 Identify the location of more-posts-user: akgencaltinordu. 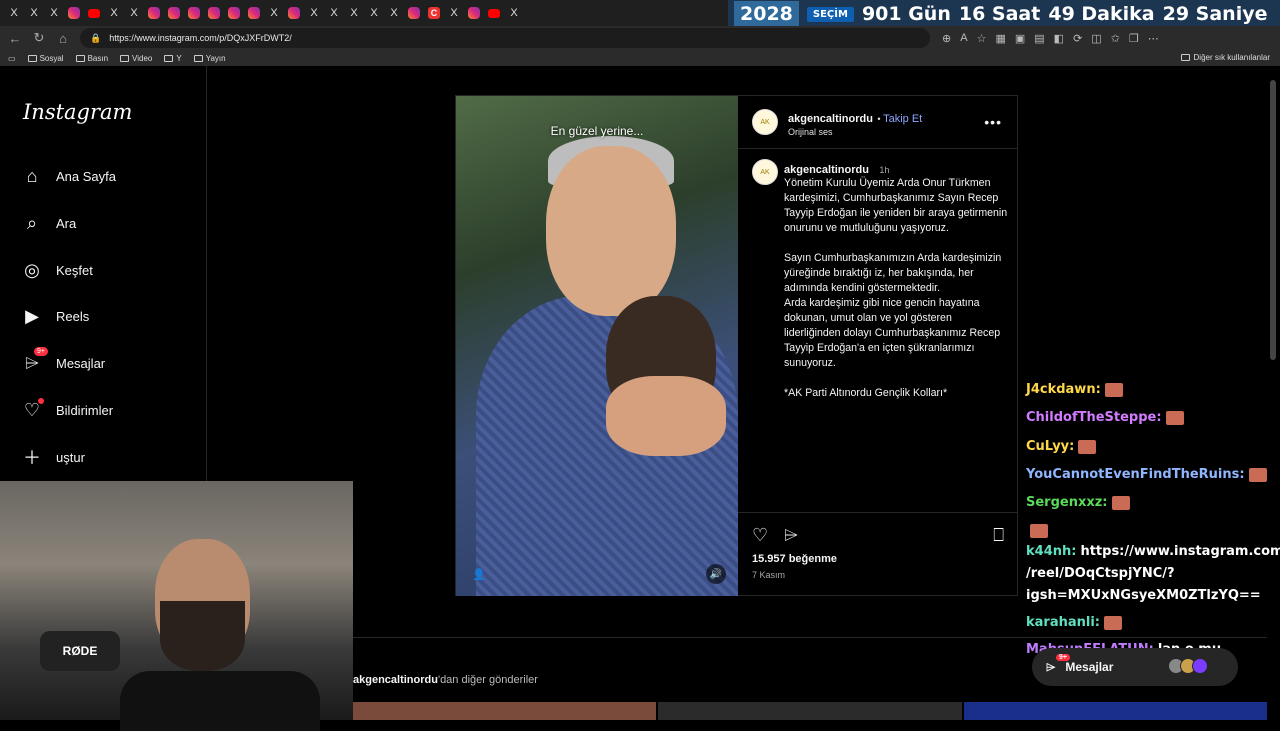
(395, 680).